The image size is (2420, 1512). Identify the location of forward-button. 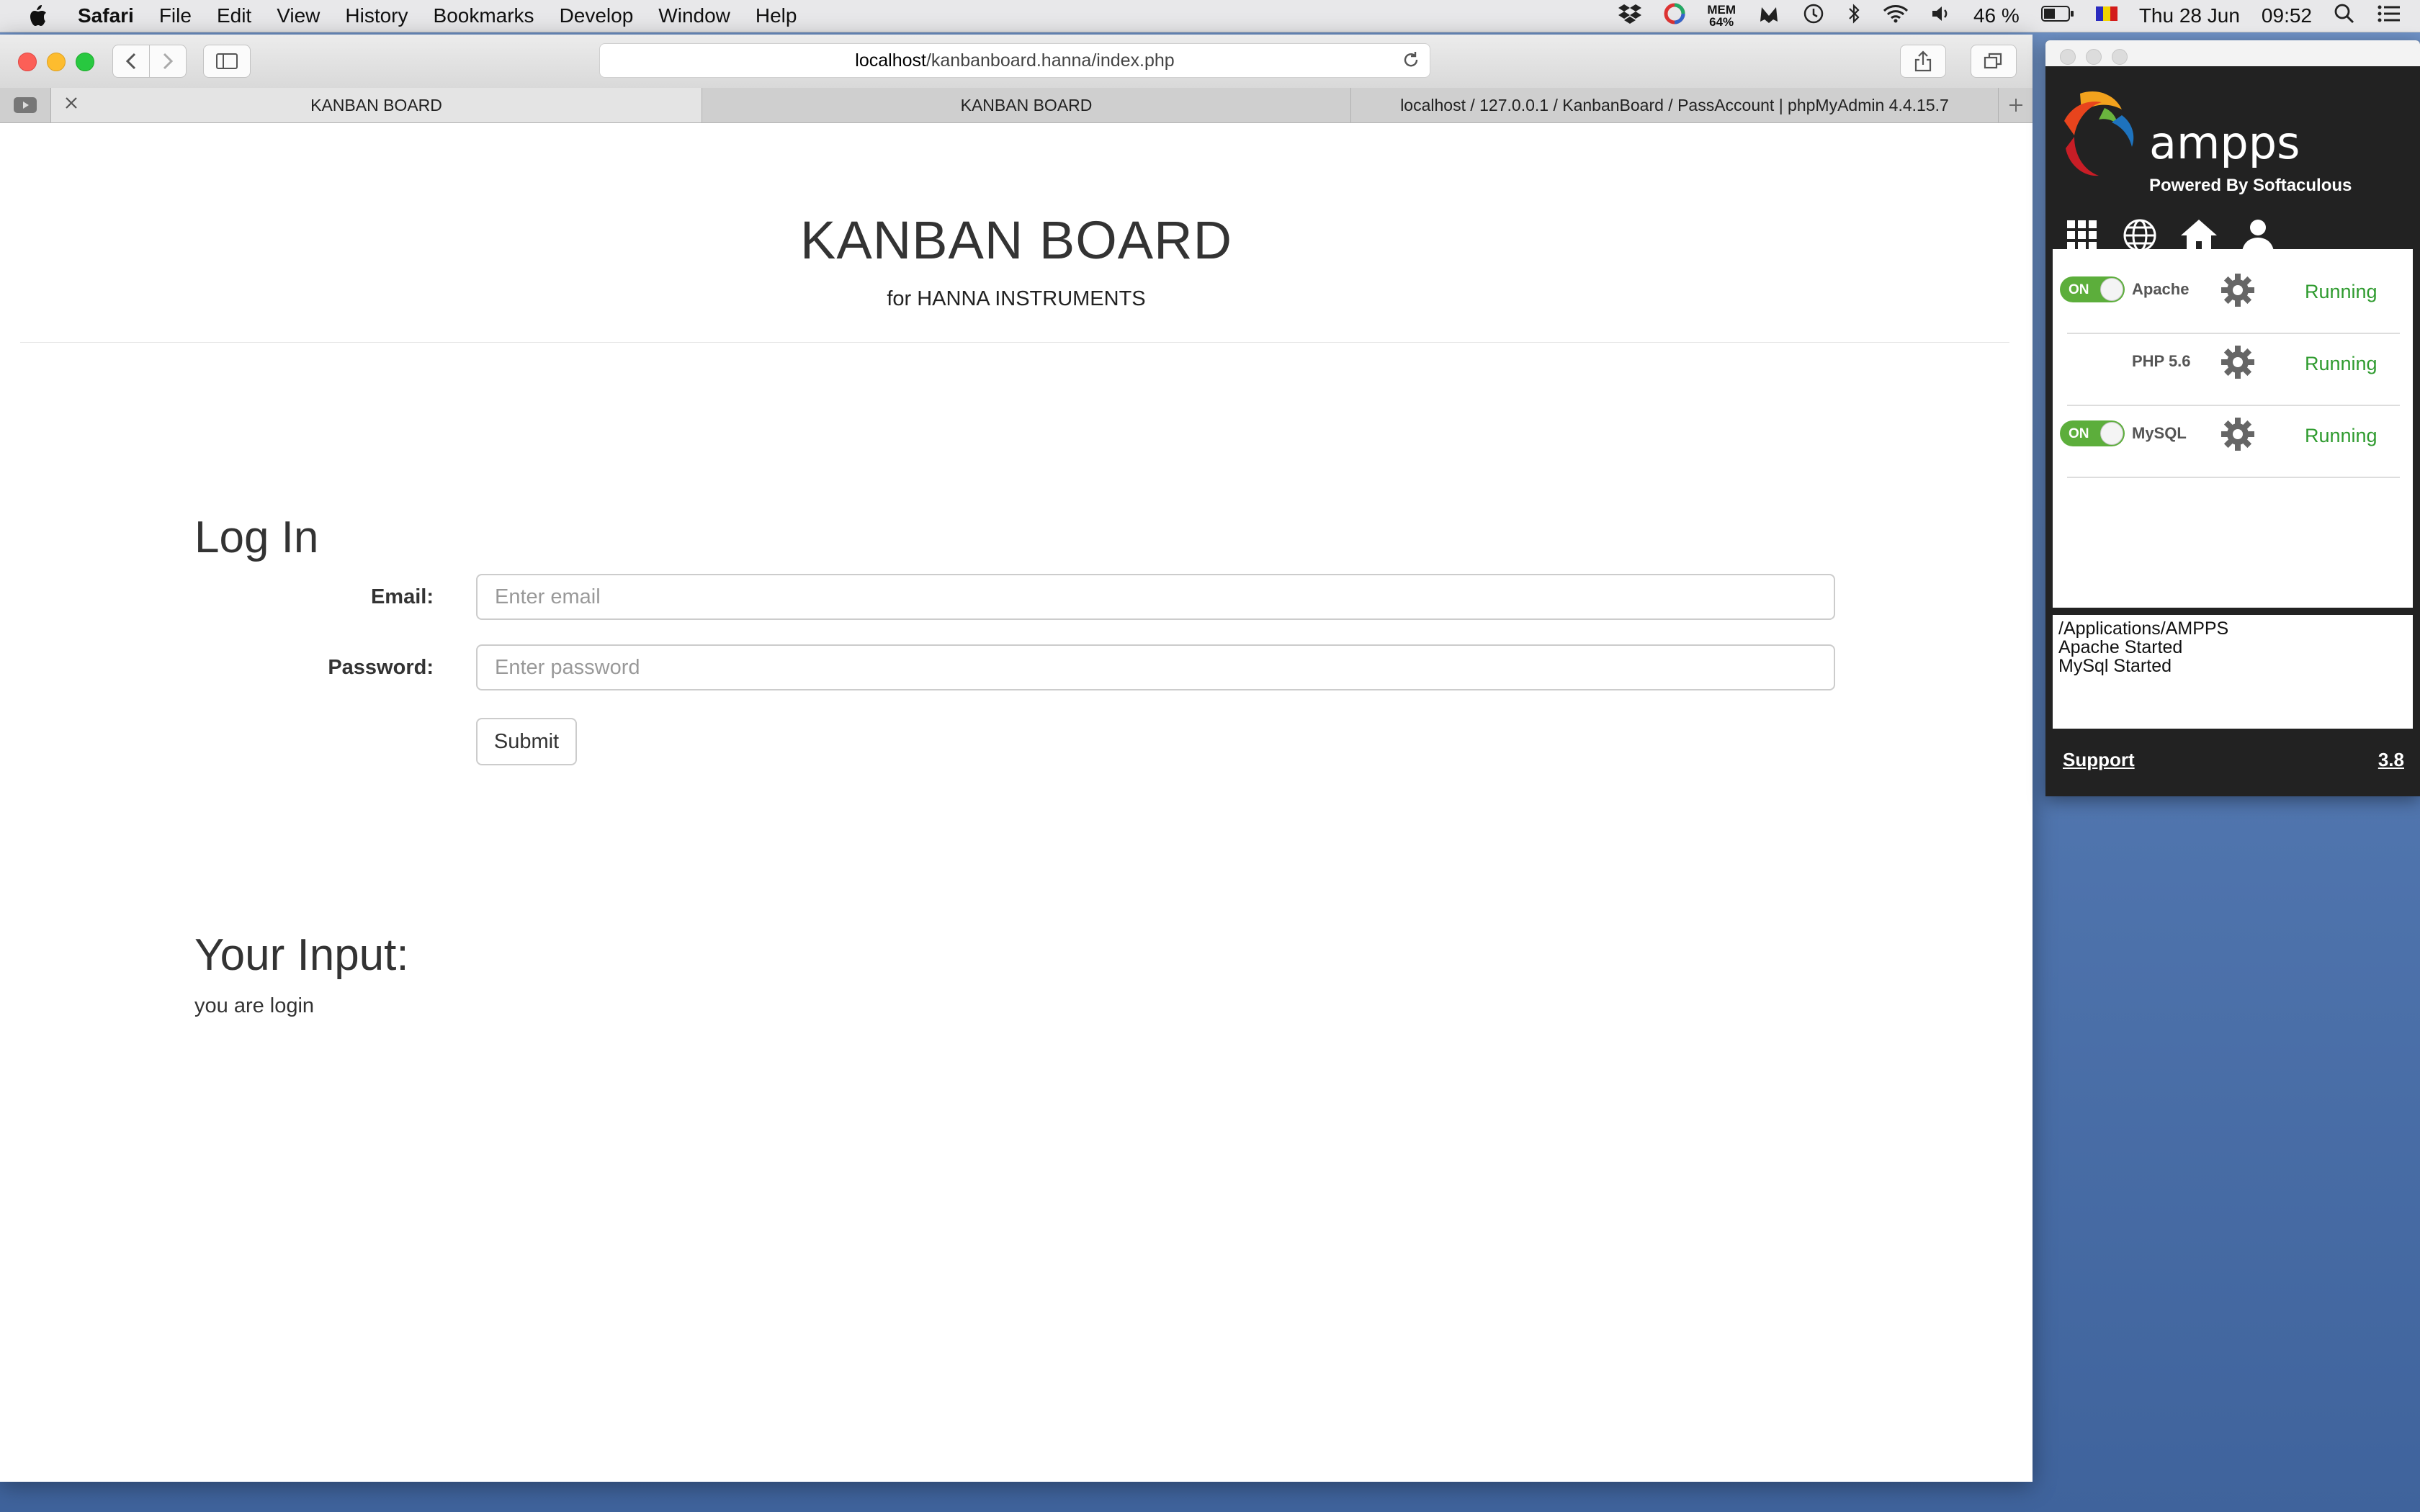
(168, 61).